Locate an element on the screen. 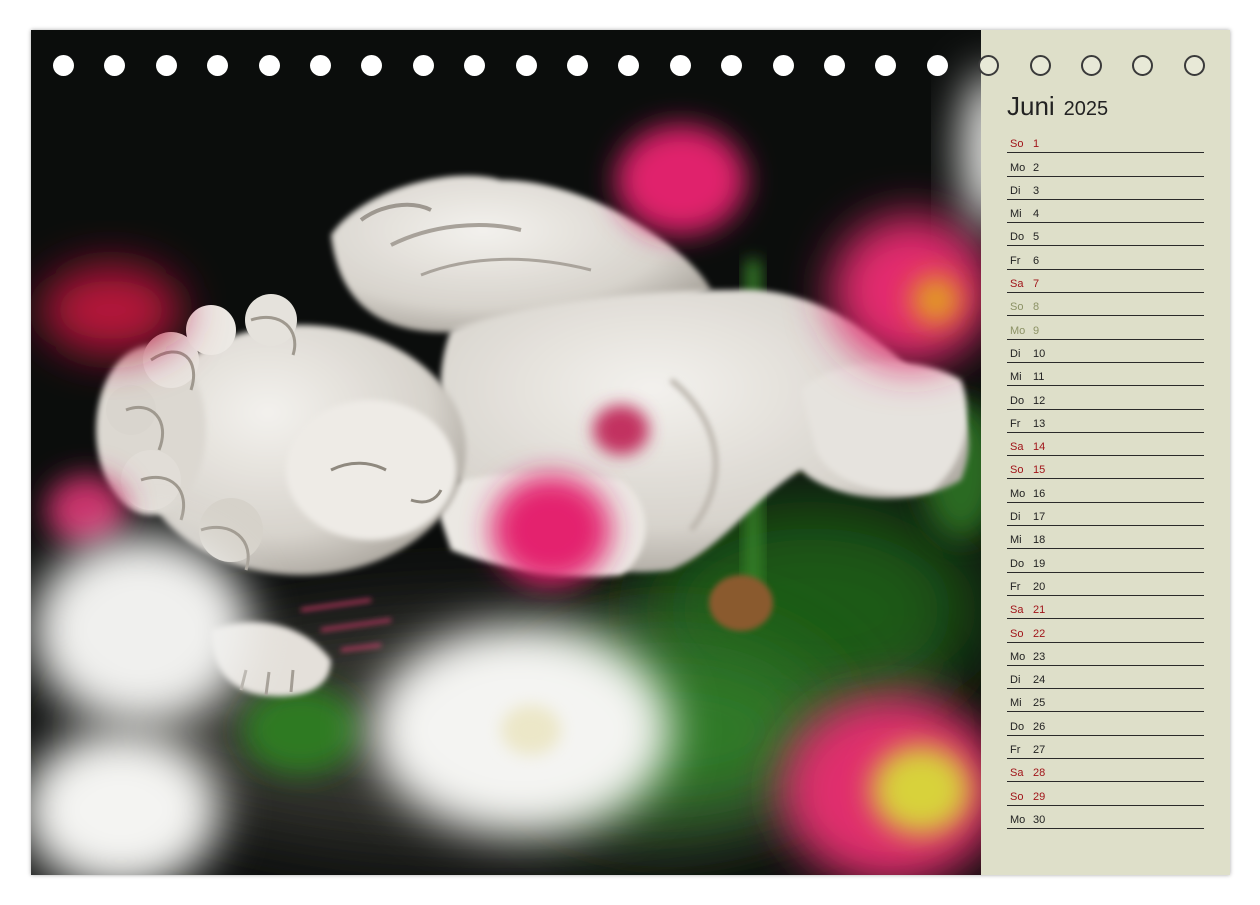 This screenshot has height=905, width=1260. day-row: Mo 30 is located at coordinates (1105, 817).